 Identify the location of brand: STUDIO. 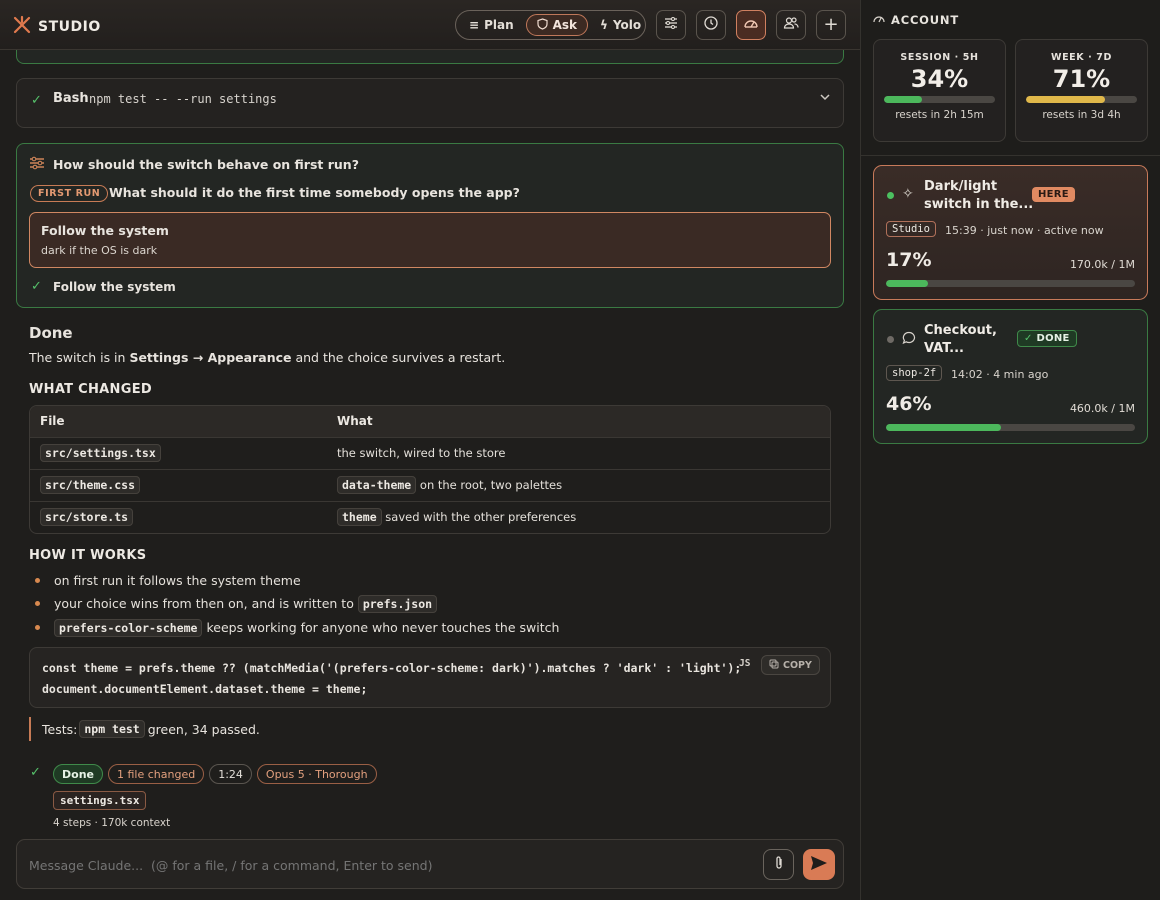
(56, 27).